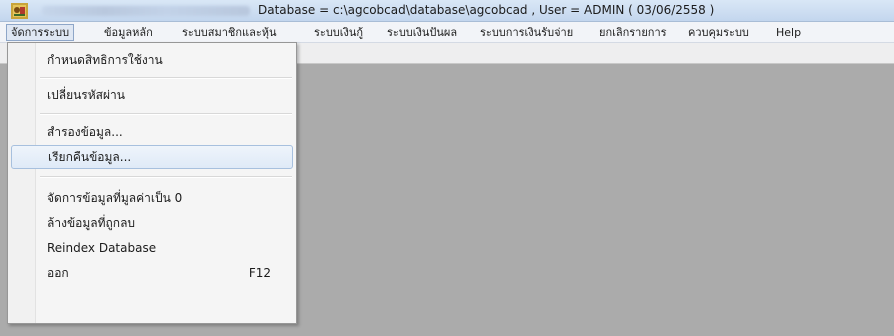  Describe the element at coordinates (152, 273) in the screenshot. I see `menu-item-exit: ออก F12` at that location.